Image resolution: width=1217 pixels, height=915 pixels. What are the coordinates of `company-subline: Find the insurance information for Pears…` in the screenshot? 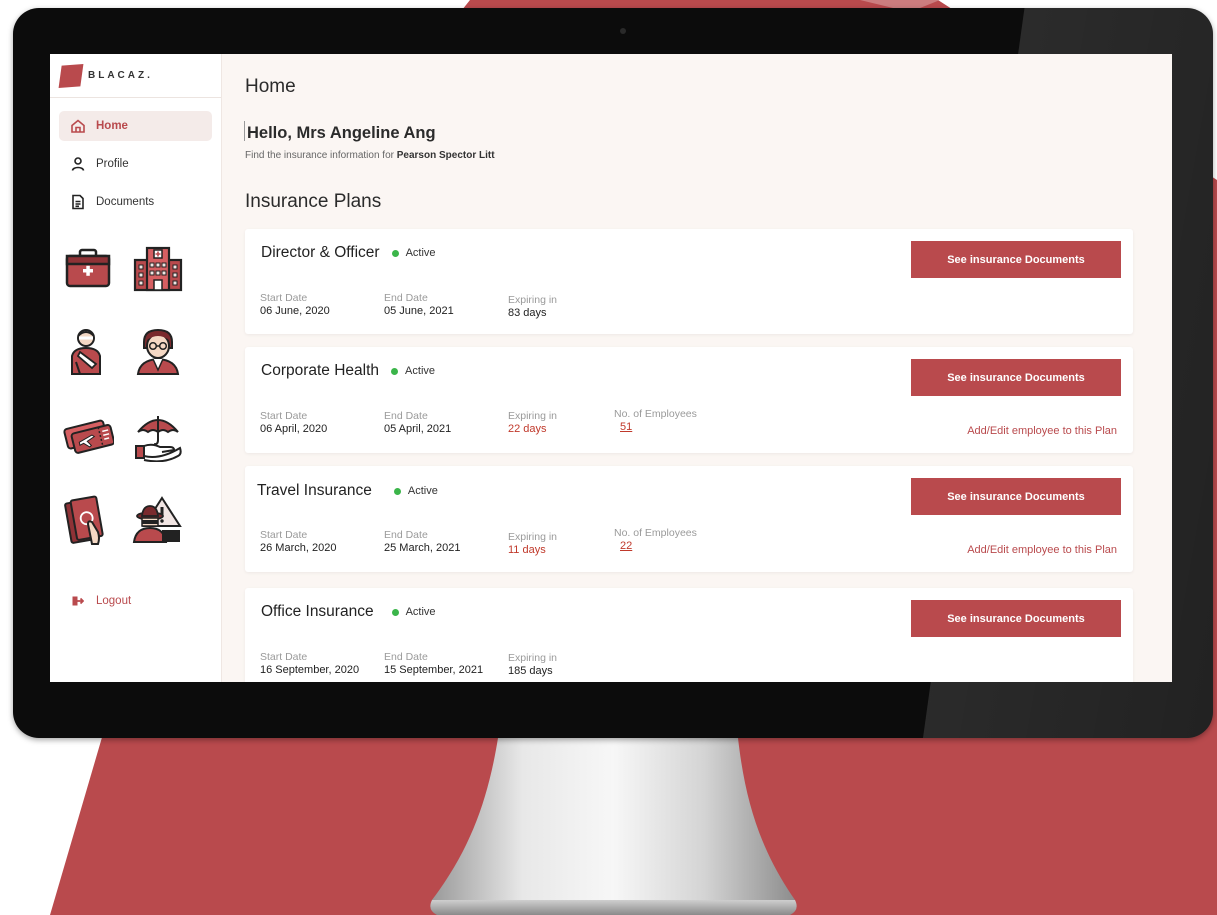 It's located at (370, 155).